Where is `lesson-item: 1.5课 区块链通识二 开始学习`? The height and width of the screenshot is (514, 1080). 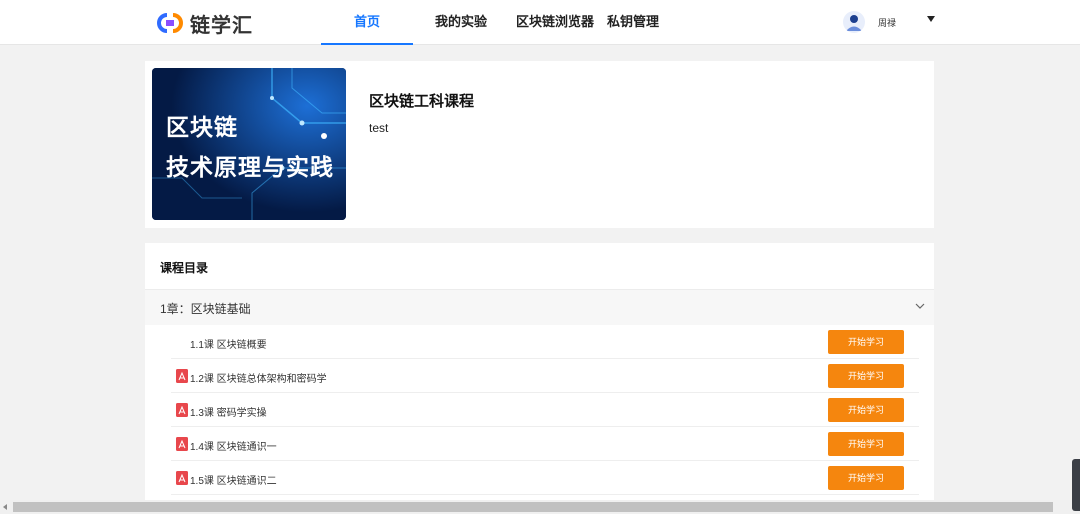
lesson-item: 1.5课 区块链通识二 开始学习 is located at coordinates (545, 478).